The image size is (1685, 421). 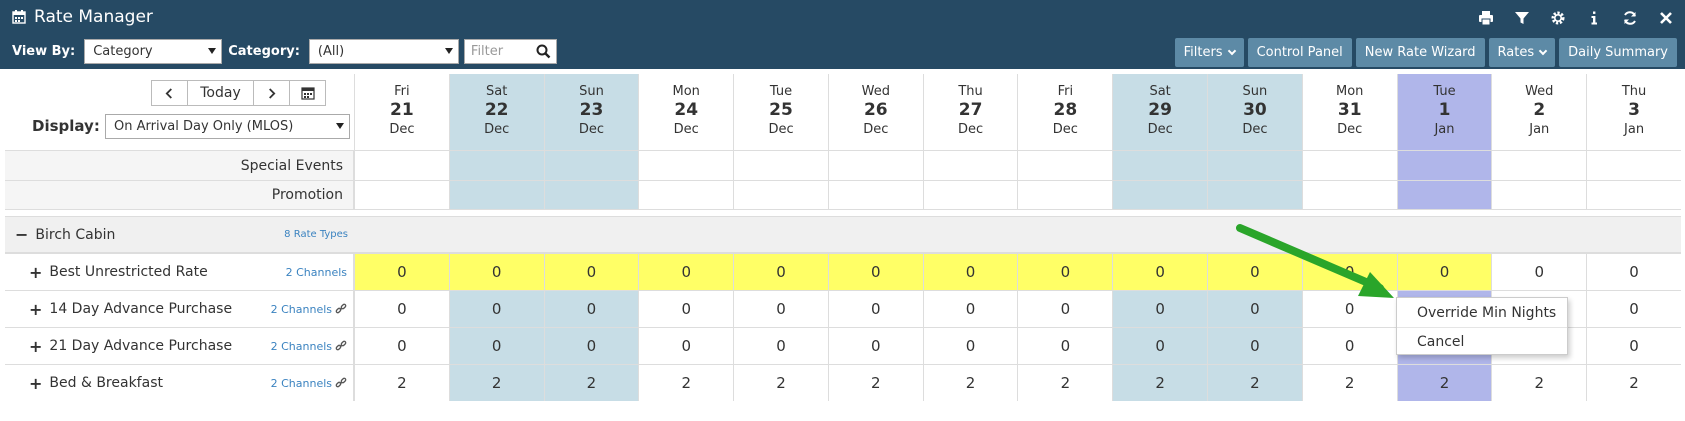 I want to click on category-row: − Birch Cabin 8 Rate Types, so click(x=843, y=234).